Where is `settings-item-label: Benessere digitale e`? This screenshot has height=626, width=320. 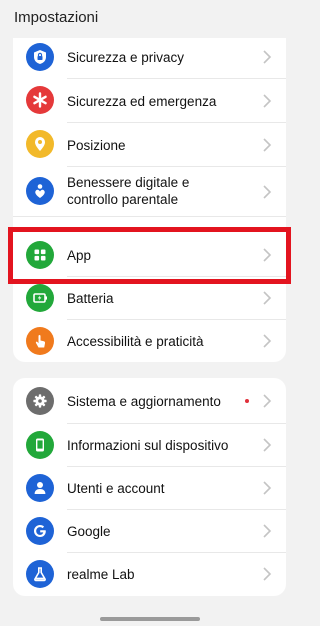
settings-item-label: Benessere digitale e is located at coordinates (128, 182).